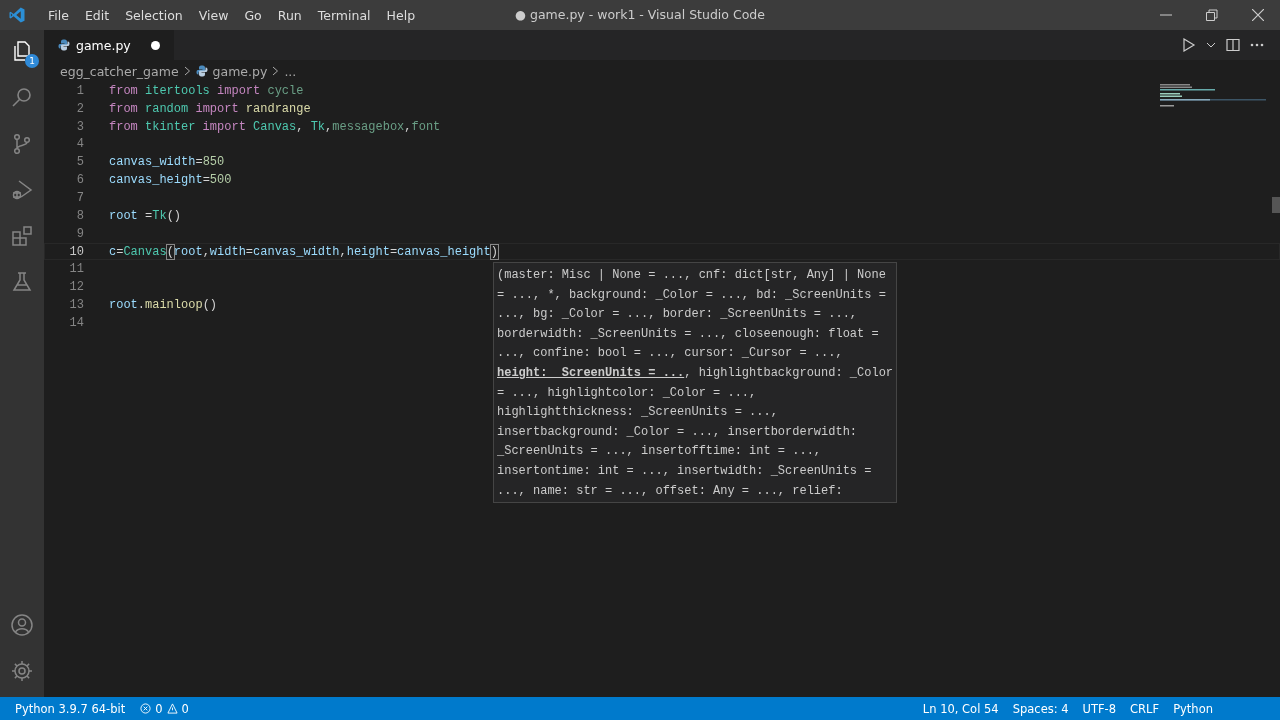 The height and width of the screenshot is (720, 1280). Describe the element at coordinates (1258, 15) in the screenshot. I see `close-icon` at that location.